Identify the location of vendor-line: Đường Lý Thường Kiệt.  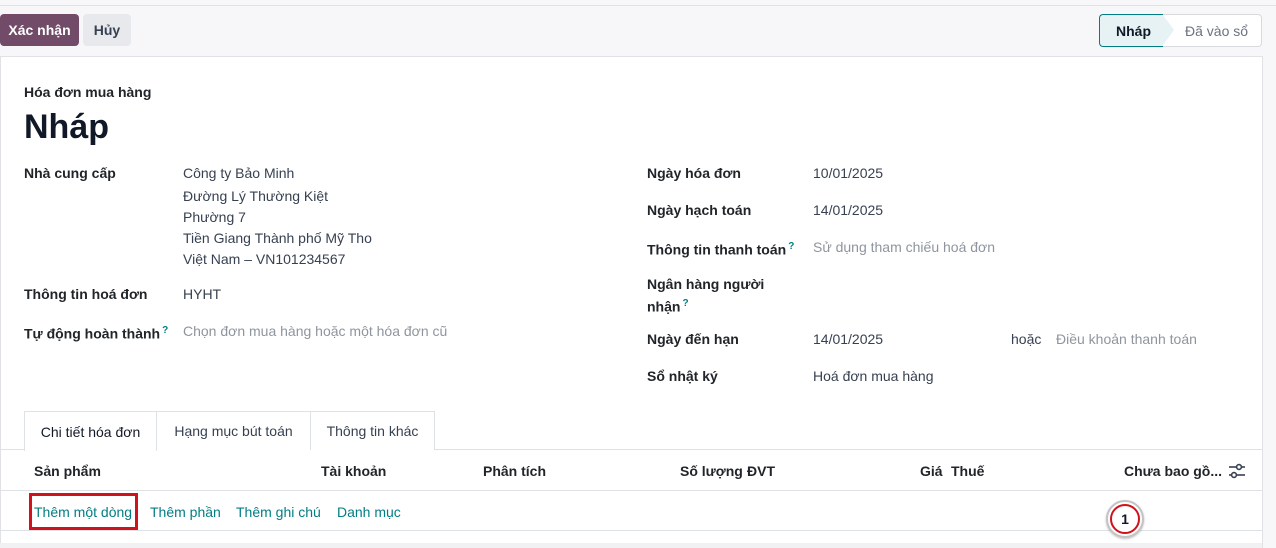
(256, 196).